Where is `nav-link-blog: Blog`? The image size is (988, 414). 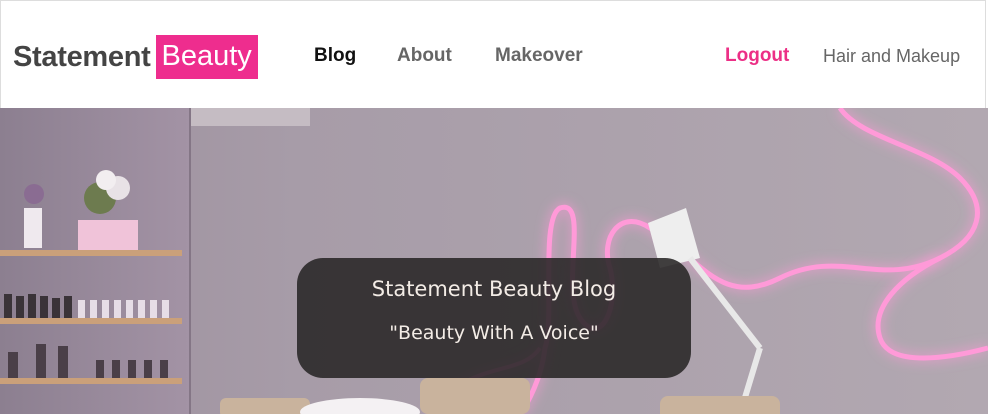 nav-link-blog: Blog is located at coordinates (335, 56).